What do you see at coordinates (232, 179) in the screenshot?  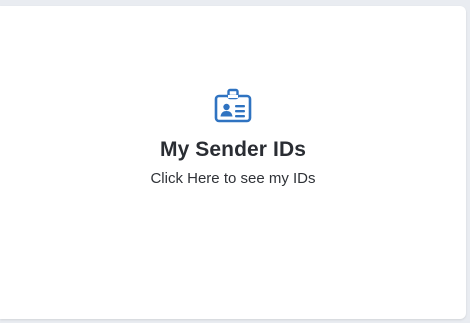 I see `card-subtitle: Click Here to see my IDs` at bounding box center [232, 179].